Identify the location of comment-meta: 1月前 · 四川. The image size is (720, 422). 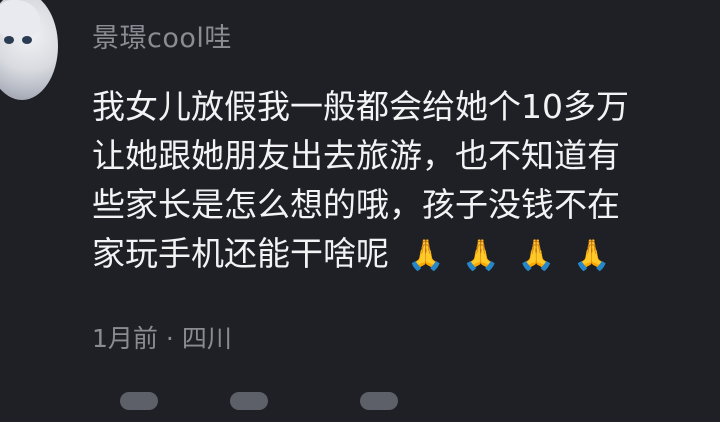
(162, 337).